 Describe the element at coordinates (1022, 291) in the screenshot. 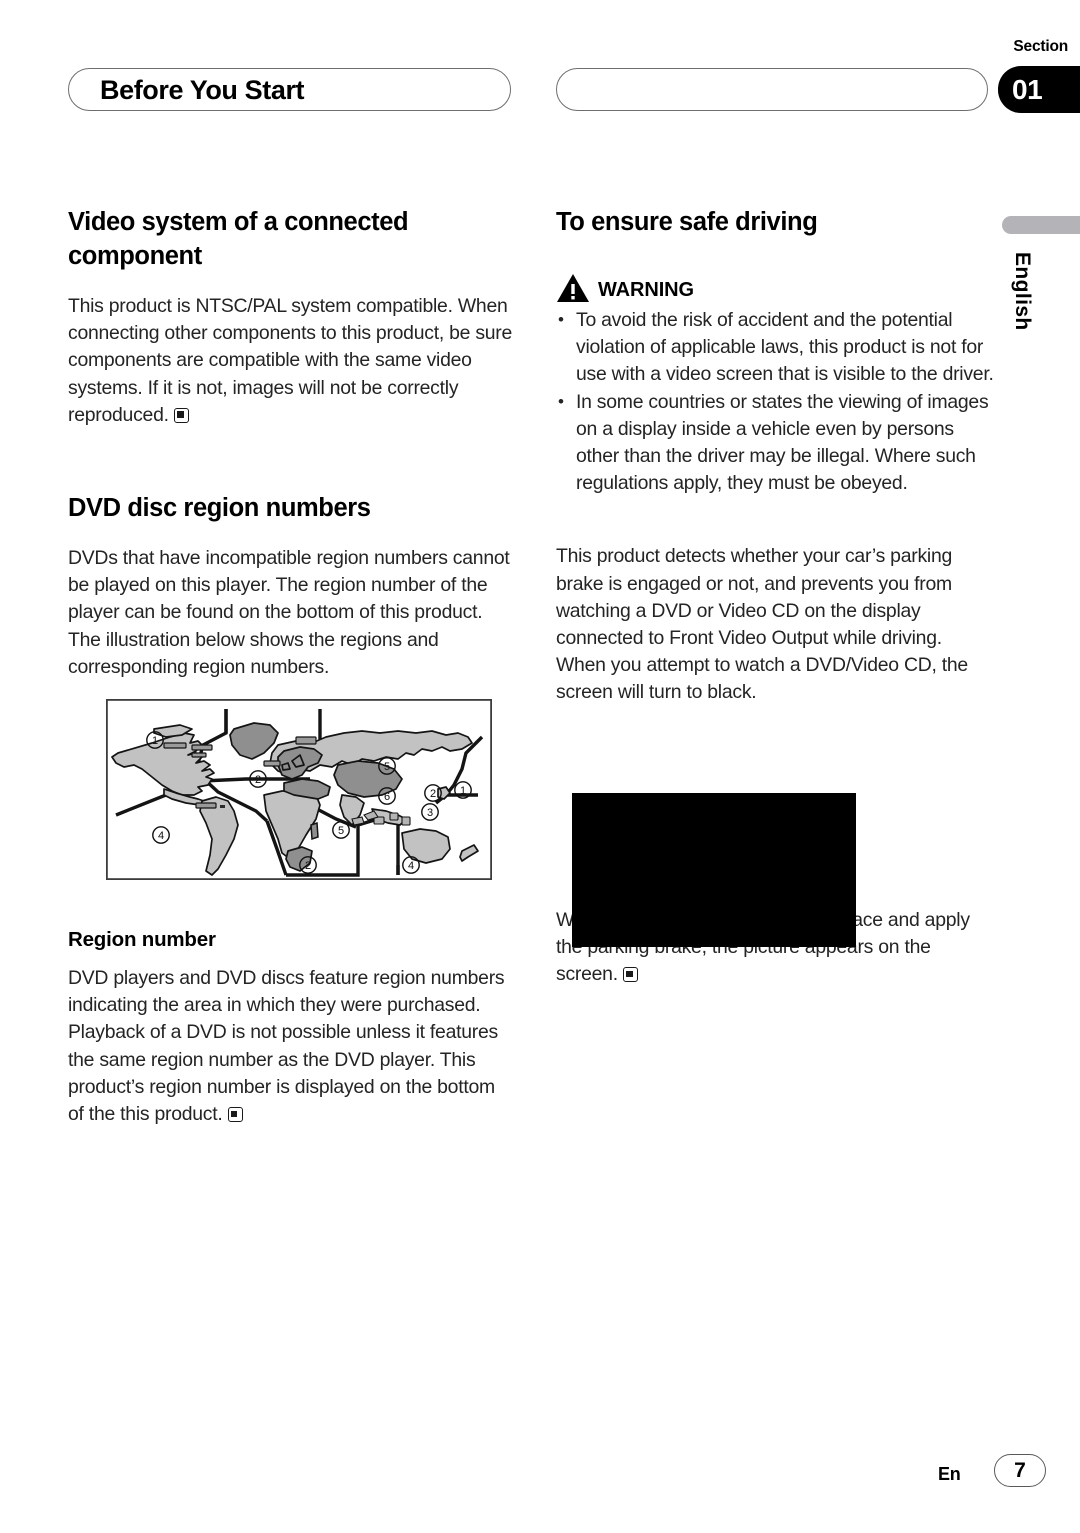

I see `side-tab-language: English` at that location.